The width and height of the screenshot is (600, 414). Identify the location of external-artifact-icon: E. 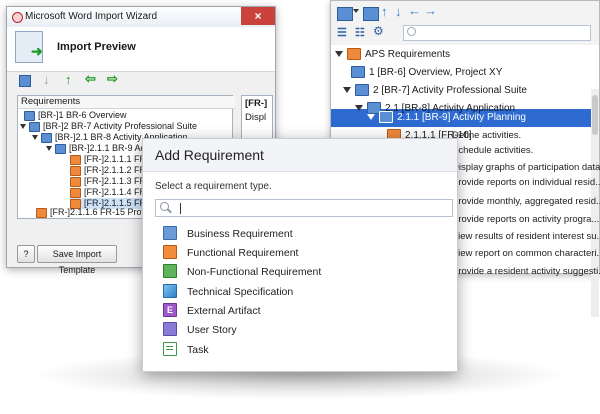
(170, 310).